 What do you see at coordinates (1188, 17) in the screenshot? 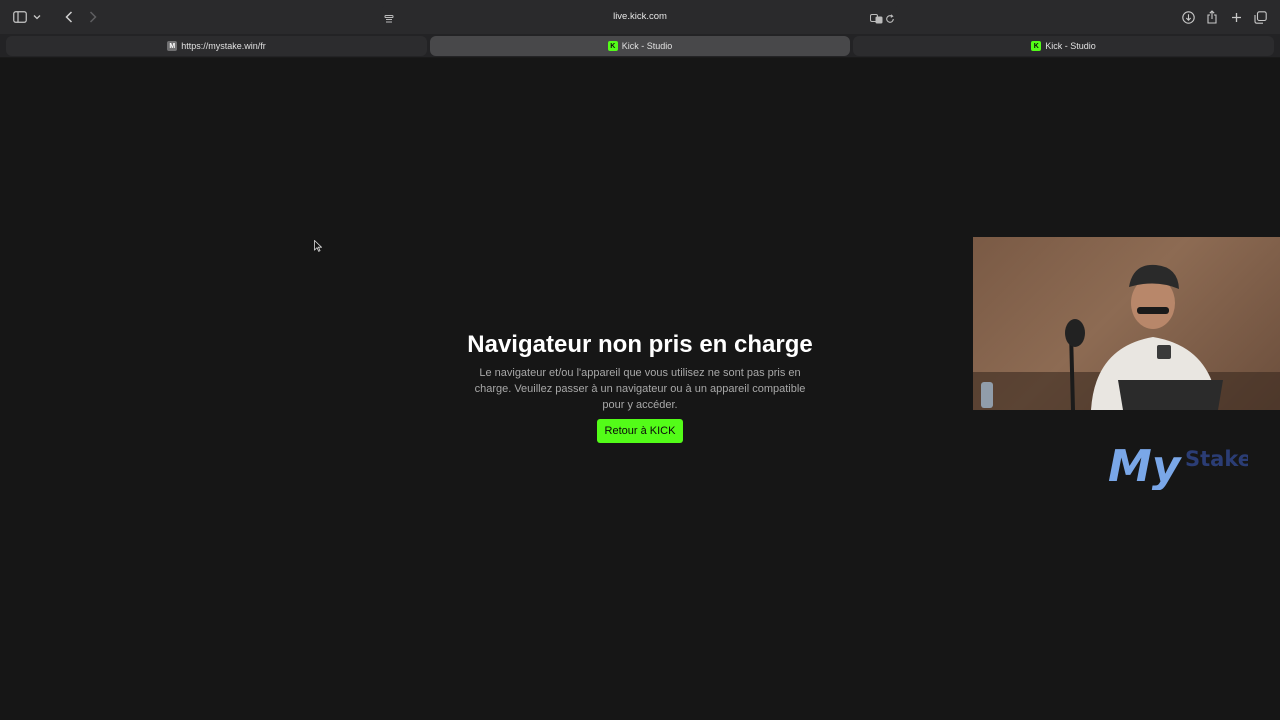
I see `download-icon` at bounding box center [1188, 17].